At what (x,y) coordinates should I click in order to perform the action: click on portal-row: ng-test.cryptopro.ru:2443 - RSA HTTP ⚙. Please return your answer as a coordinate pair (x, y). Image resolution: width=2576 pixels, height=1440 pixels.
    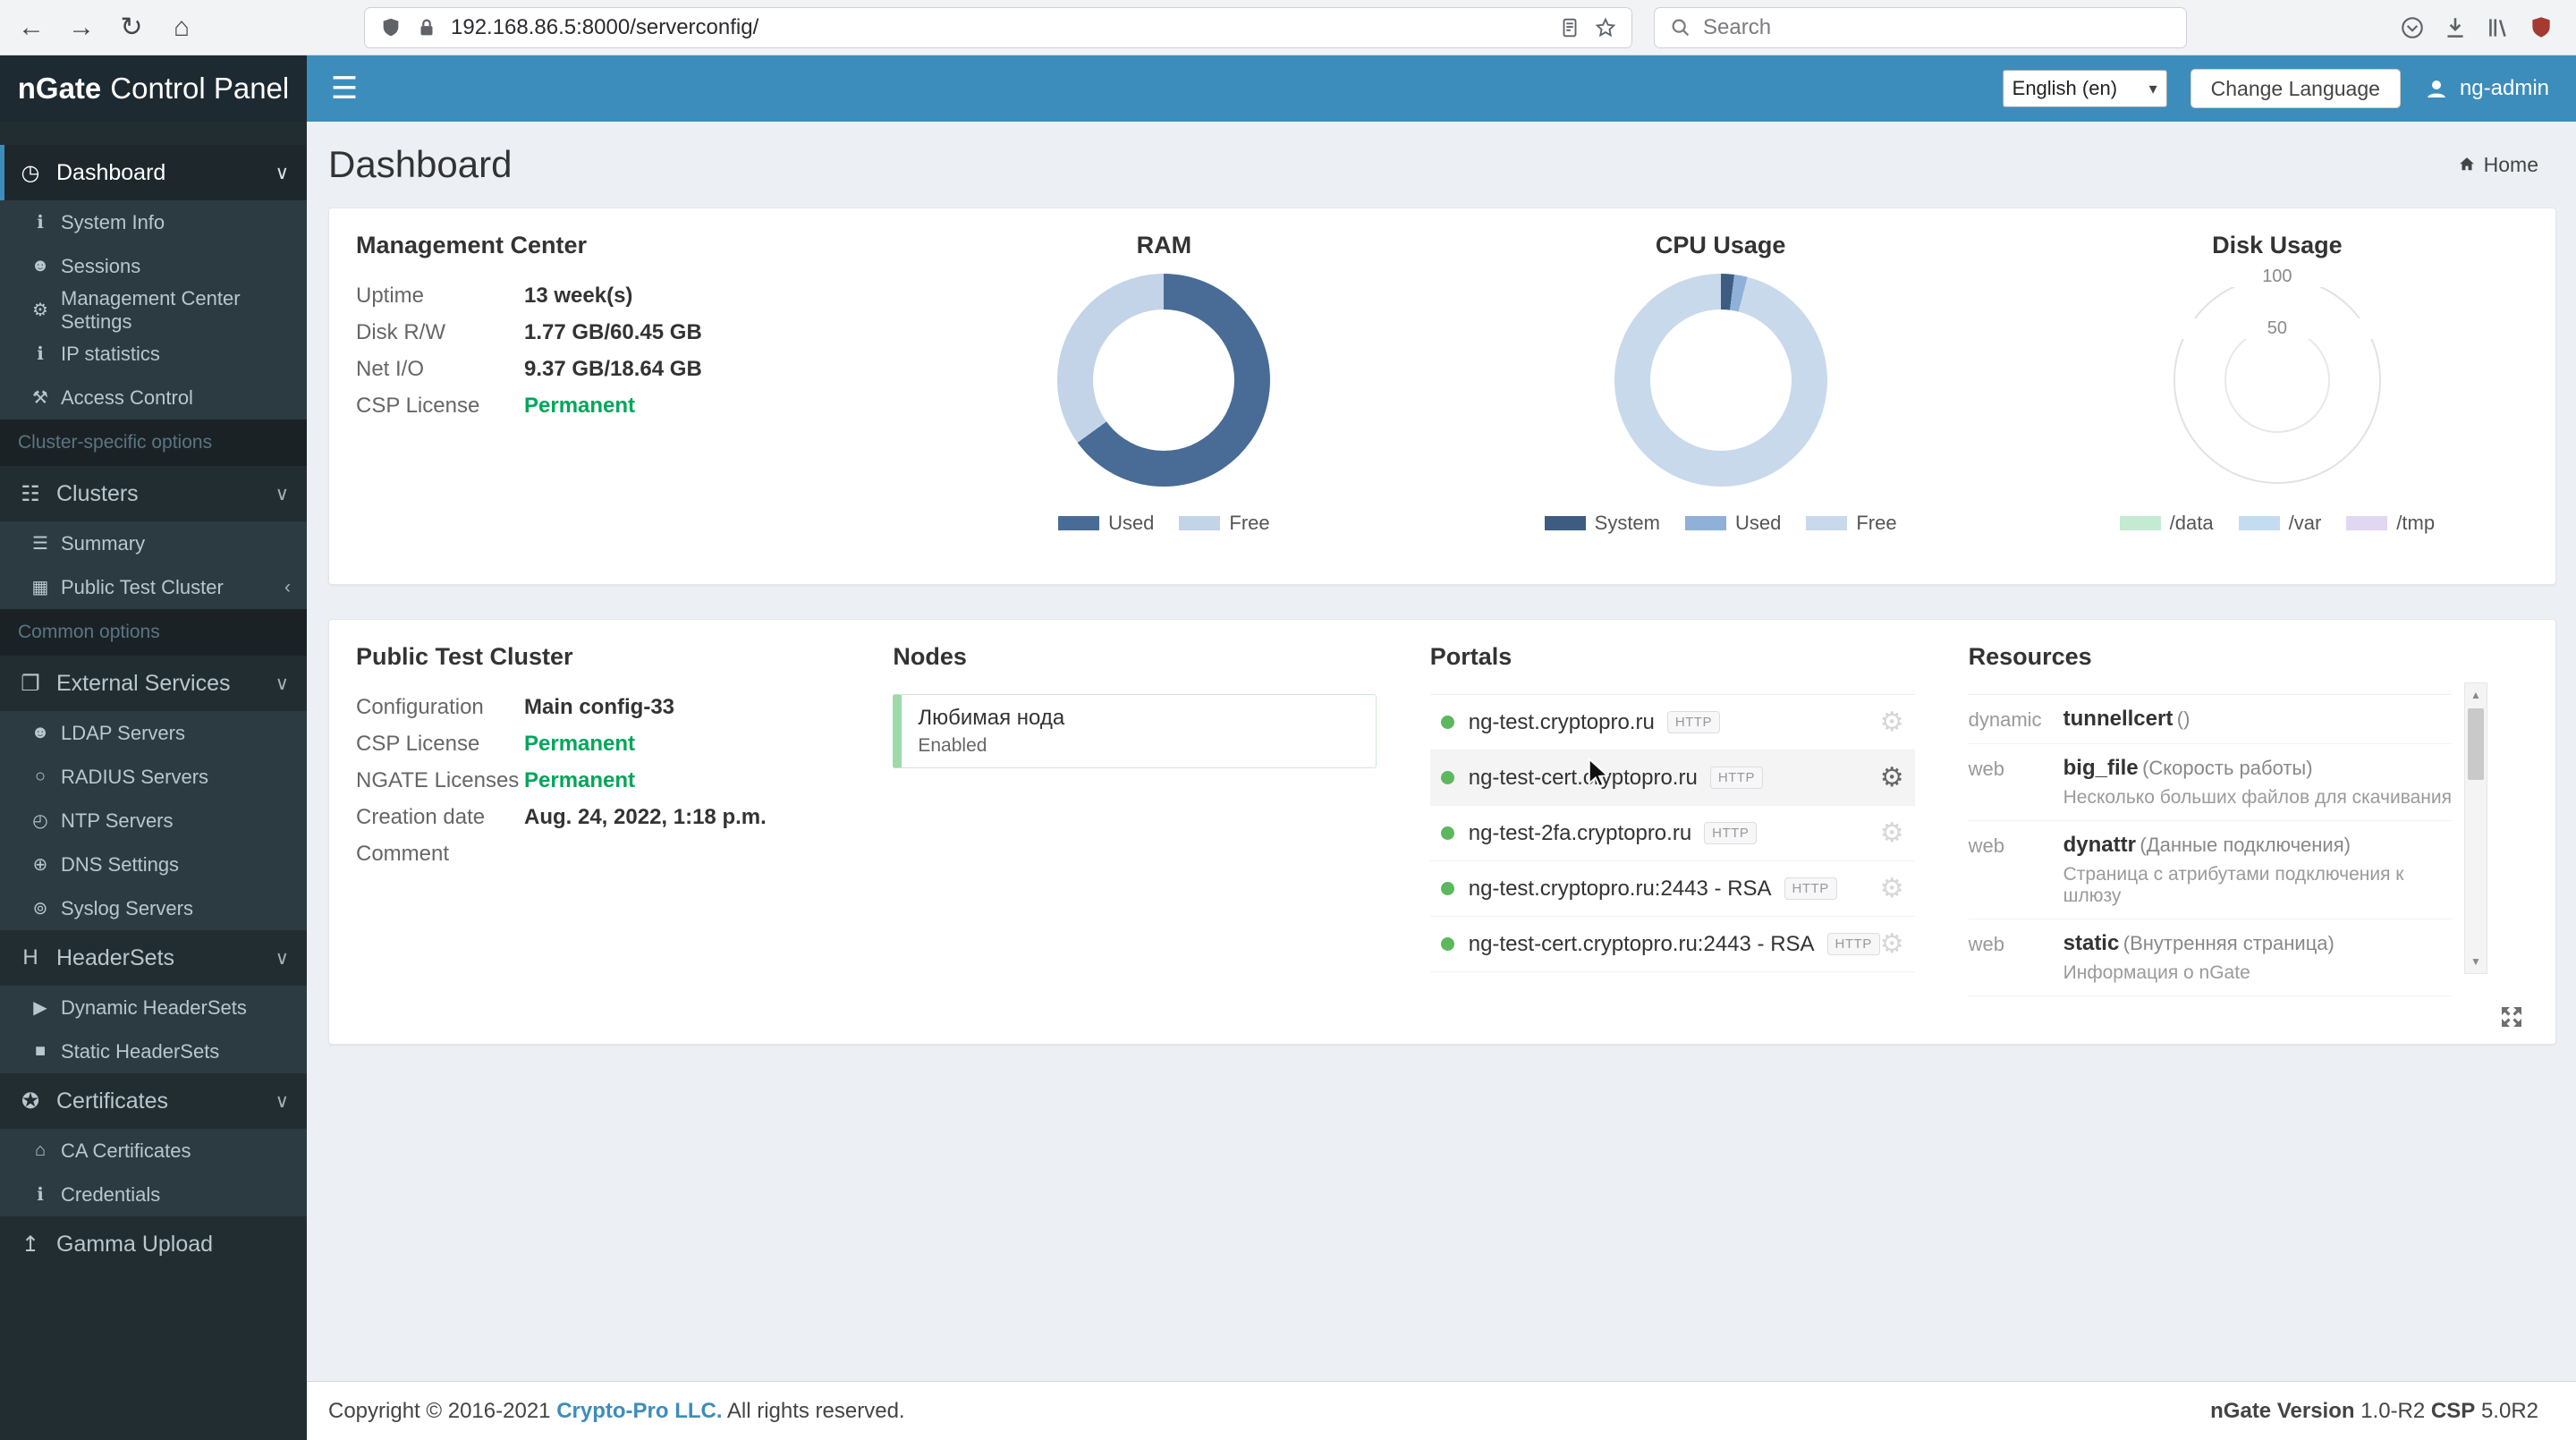
    Looking at the image, I should click on (1672, 889).